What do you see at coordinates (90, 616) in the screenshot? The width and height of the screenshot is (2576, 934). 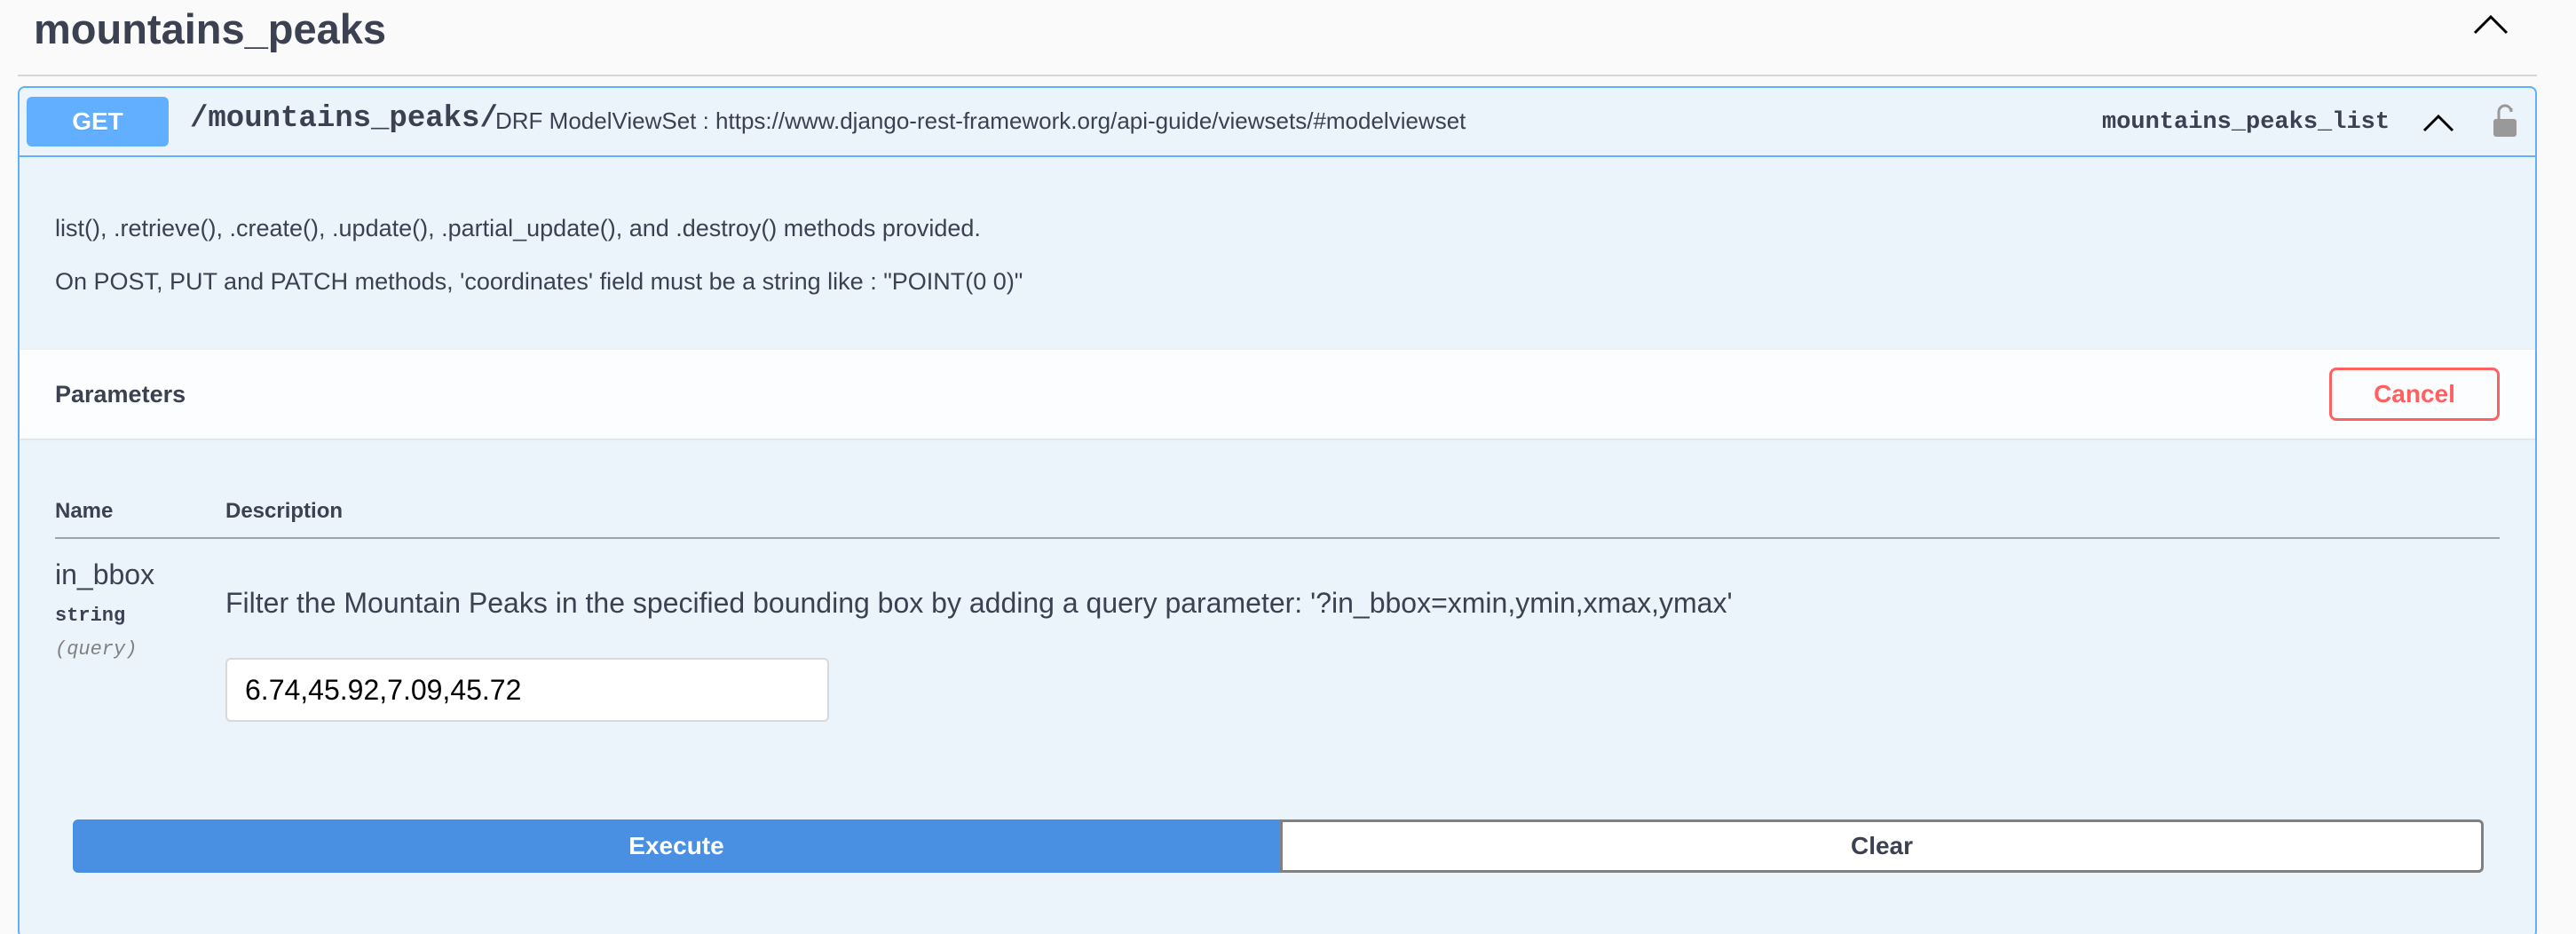 I see `parameter-type: string` at bounding box center [90, 616].